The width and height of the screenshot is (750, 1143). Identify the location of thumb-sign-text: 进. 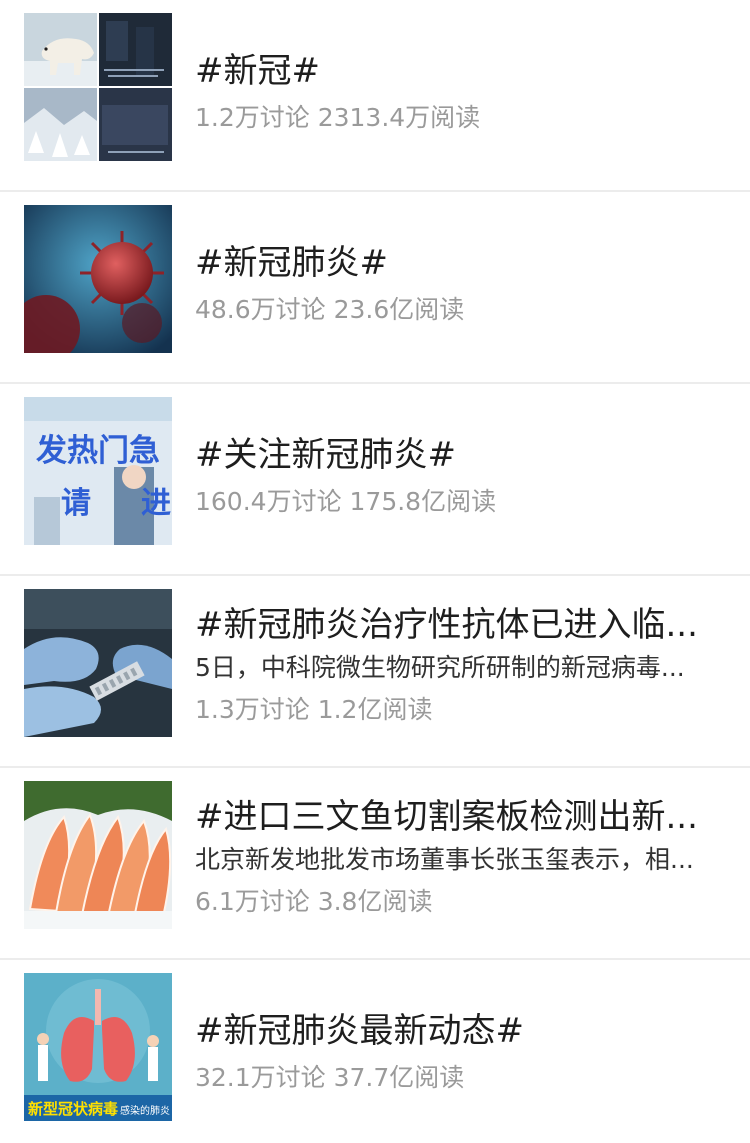
(156, 503).